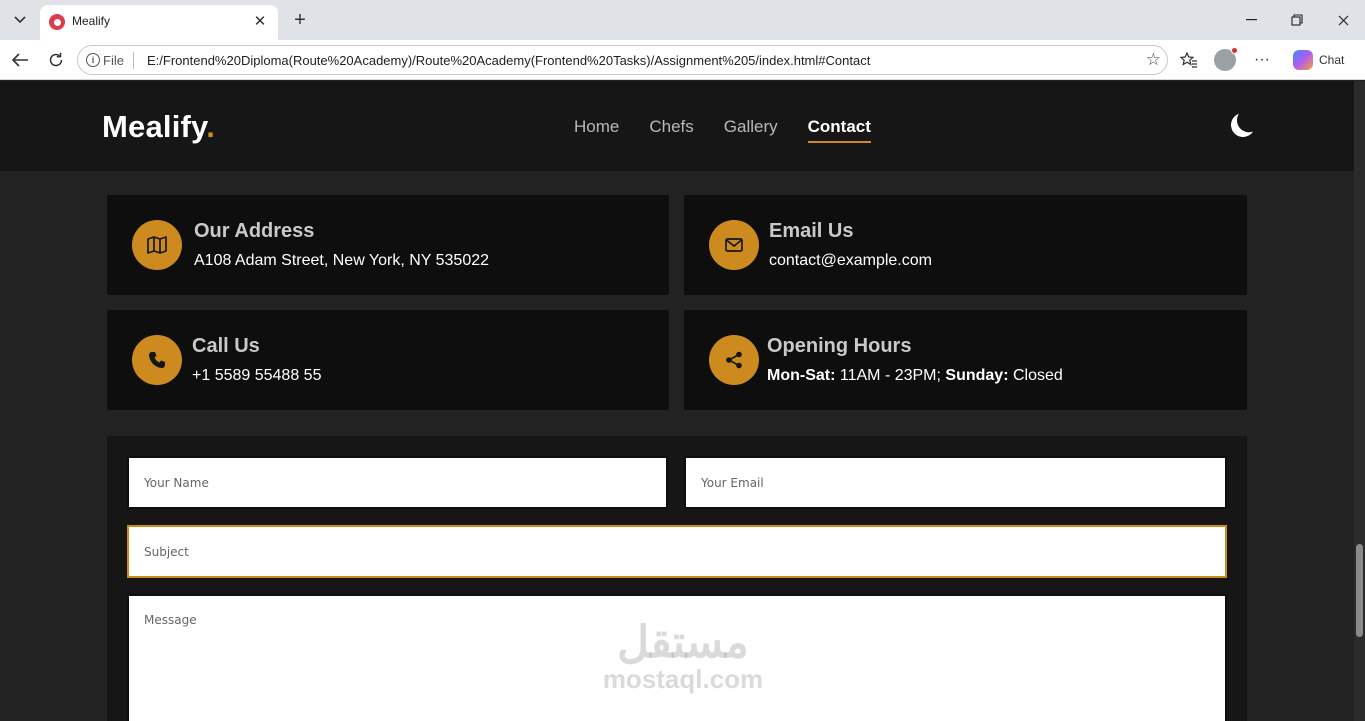 This screenshot has width=1365, height=721. I want to click on call-card-text: +1 5589 55488 55, so click(256, 376).